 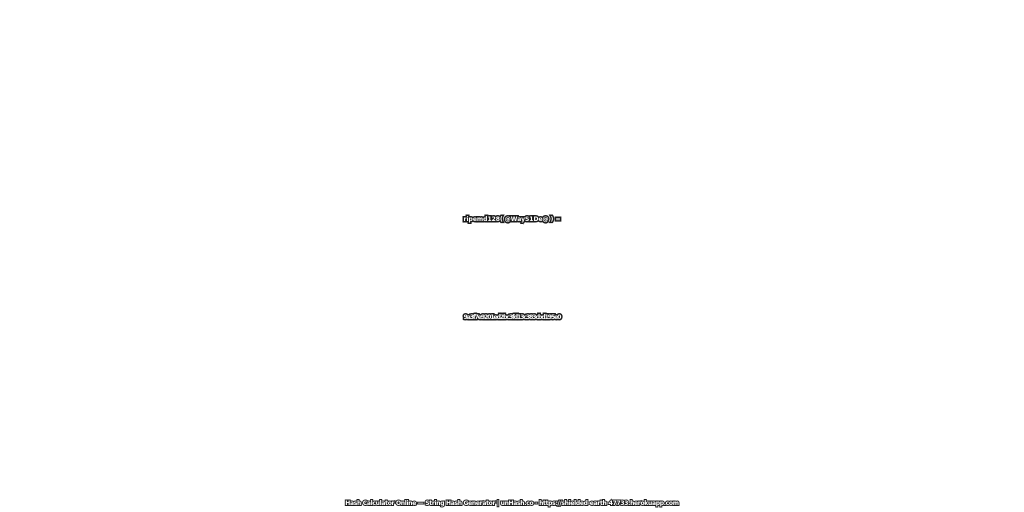 I want to click on hash-result: 9a3f7e9201ed2bc3fd13c383cbd195e0, so click(x=512, y=318).